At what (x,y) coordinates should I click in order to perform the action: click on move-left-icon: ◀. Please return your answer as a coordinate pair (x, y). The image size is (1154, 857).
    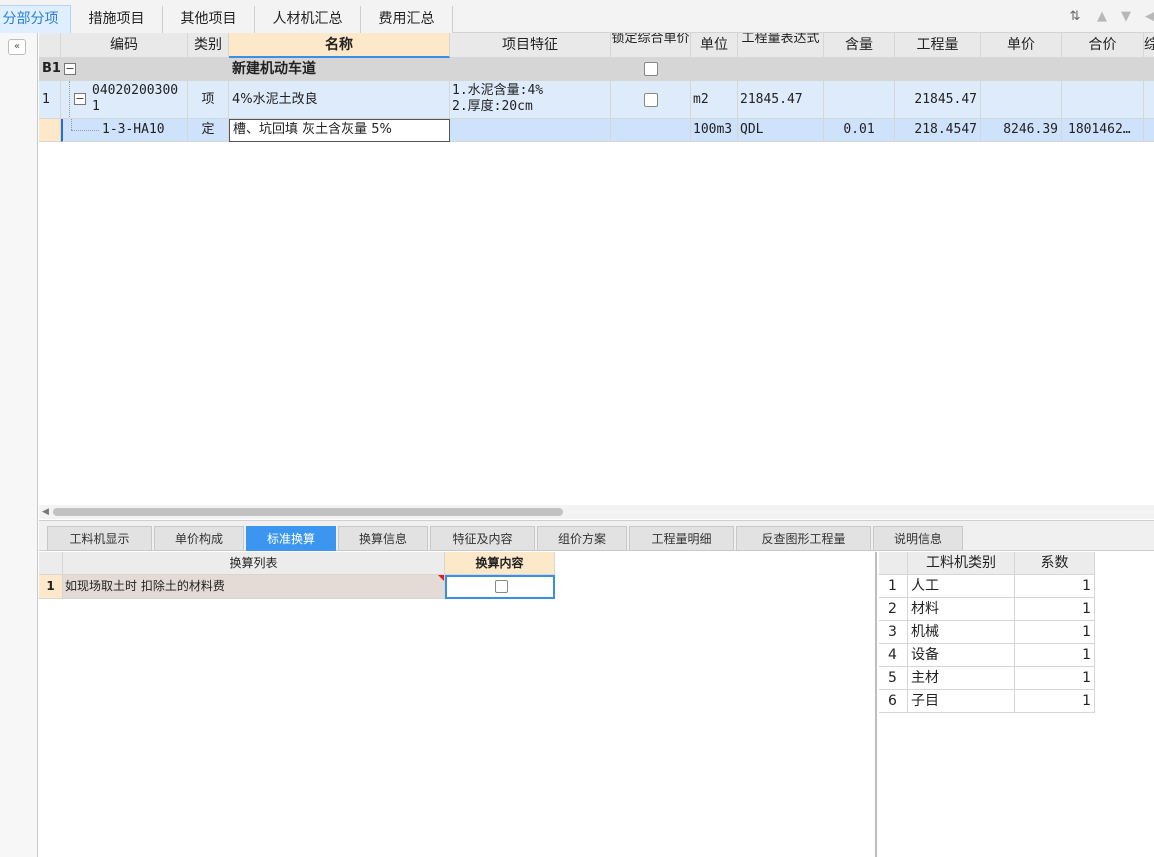
    Looking at the image, I should click on (1148, 17).